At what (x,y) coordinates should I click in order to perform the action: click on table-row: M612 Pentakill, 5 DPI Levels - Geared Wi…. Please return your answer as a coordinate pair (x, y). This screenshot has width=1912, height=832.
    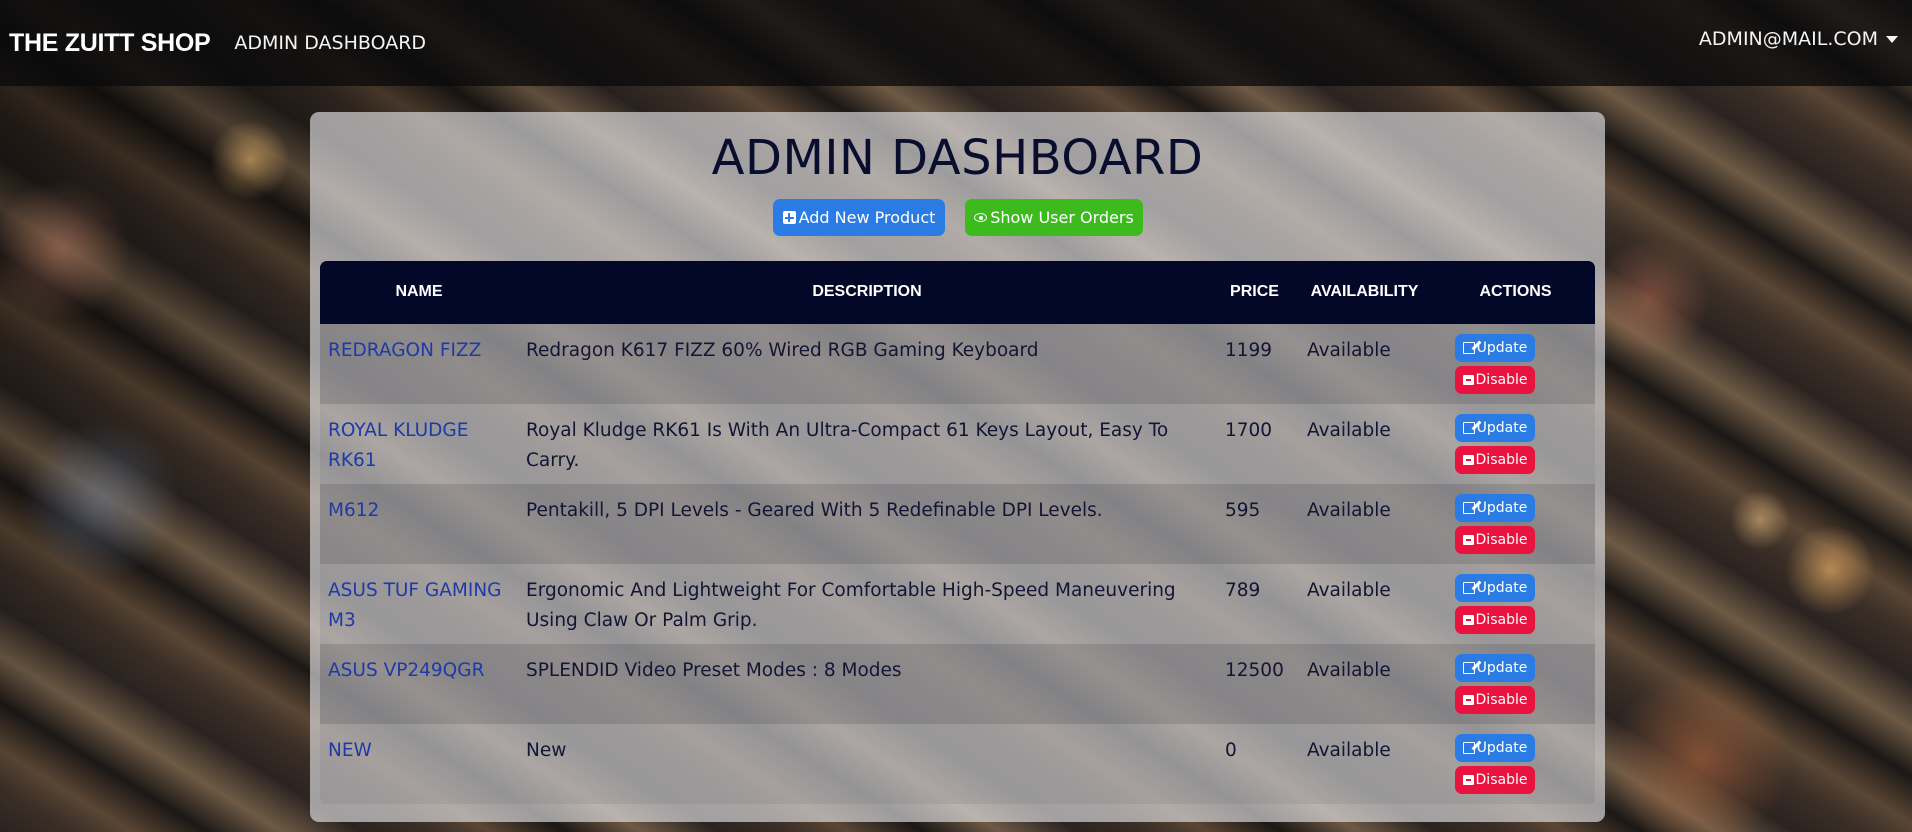
    Looking at the image, I should click on (957, 524).